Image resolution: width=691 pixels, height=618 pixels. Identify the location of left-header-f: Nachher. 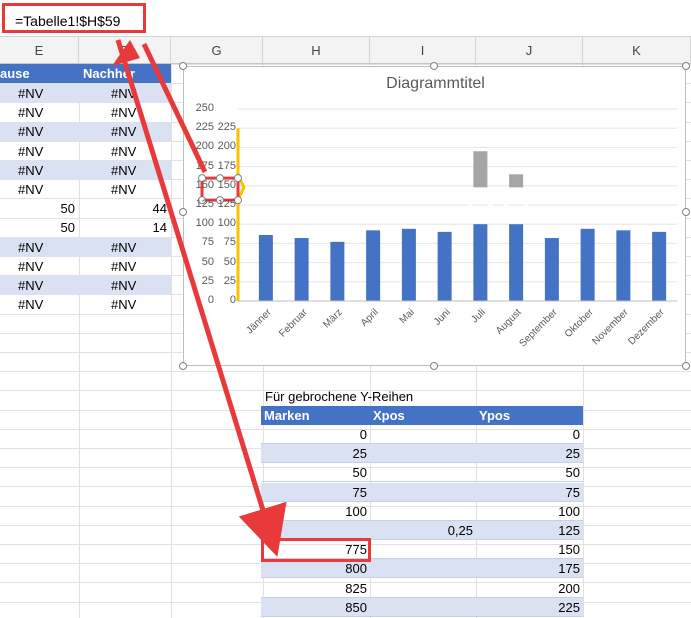
(125, 73).